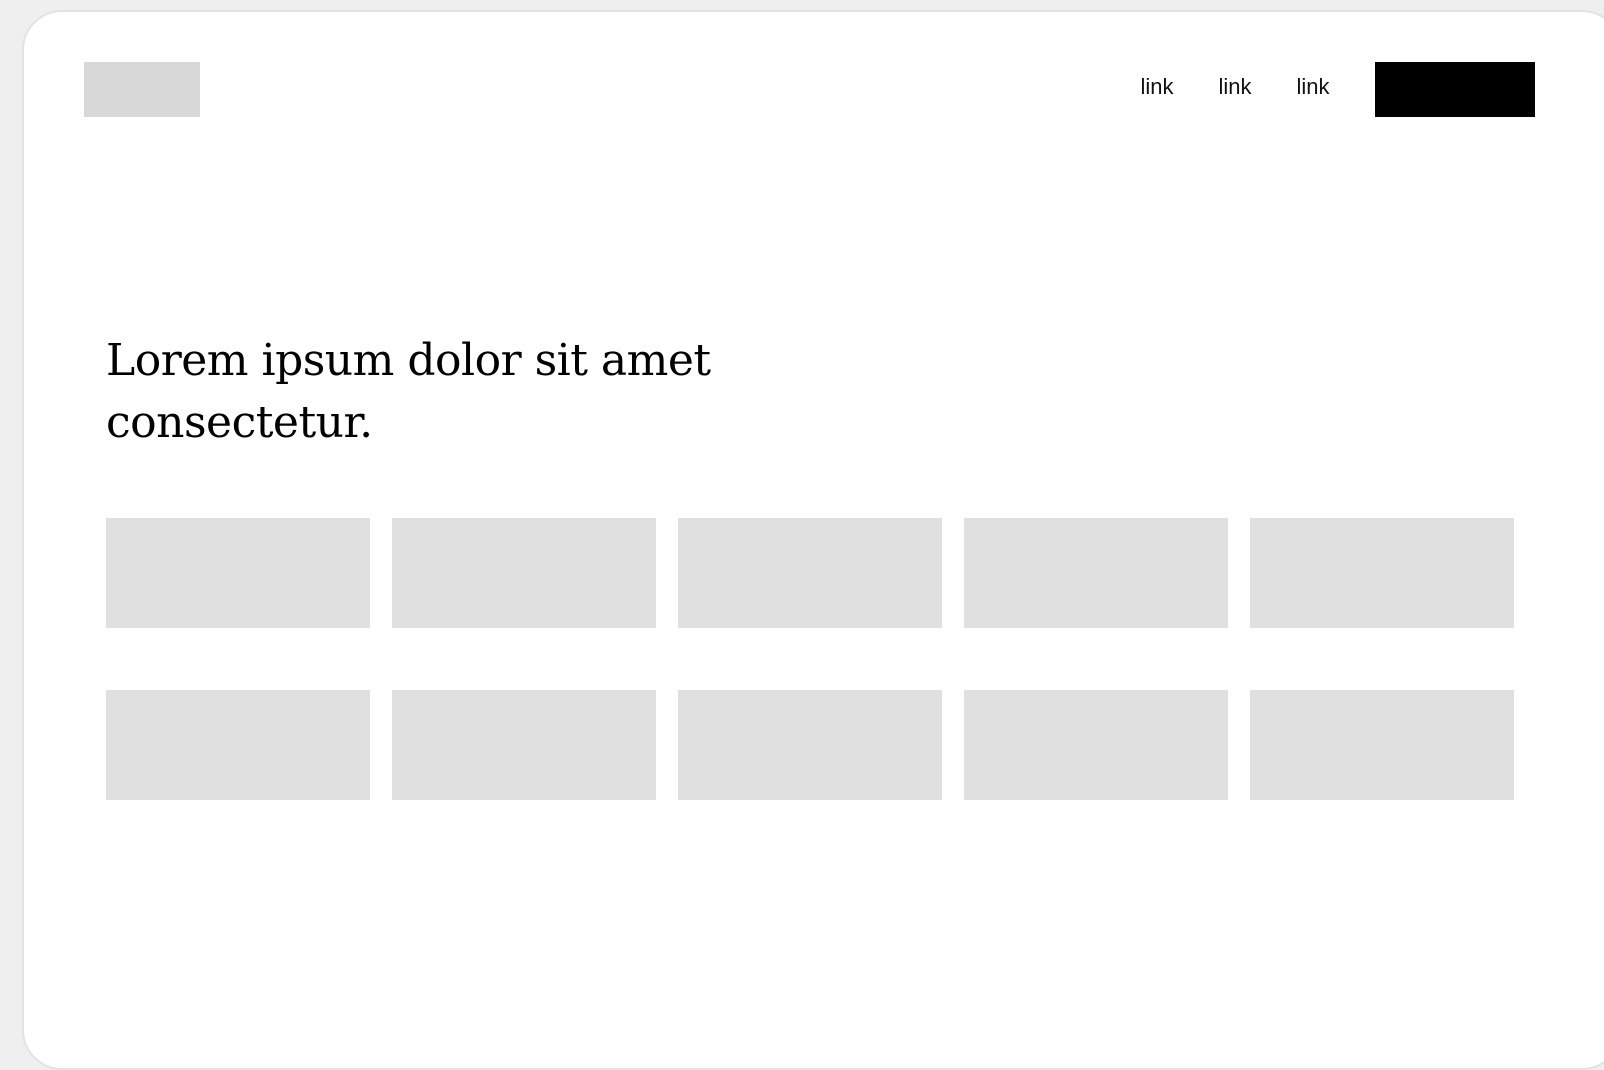 Image resolution: width=1604 pixels, height=1070 pixels. I want to click on nav-link-2: link, so click(1235, 87).